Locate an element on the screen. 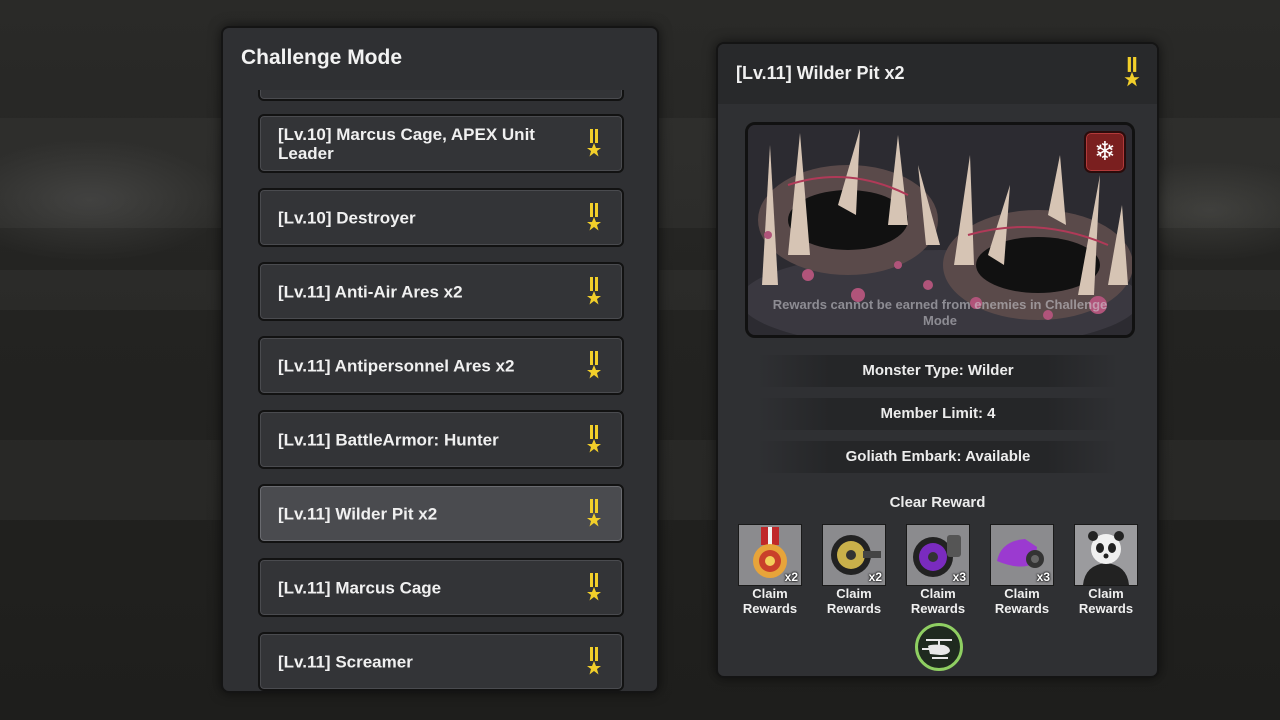 The image size is (1280, 720). list-item-label: [Lv.11] Screamer is located at coordinates (345, 661).